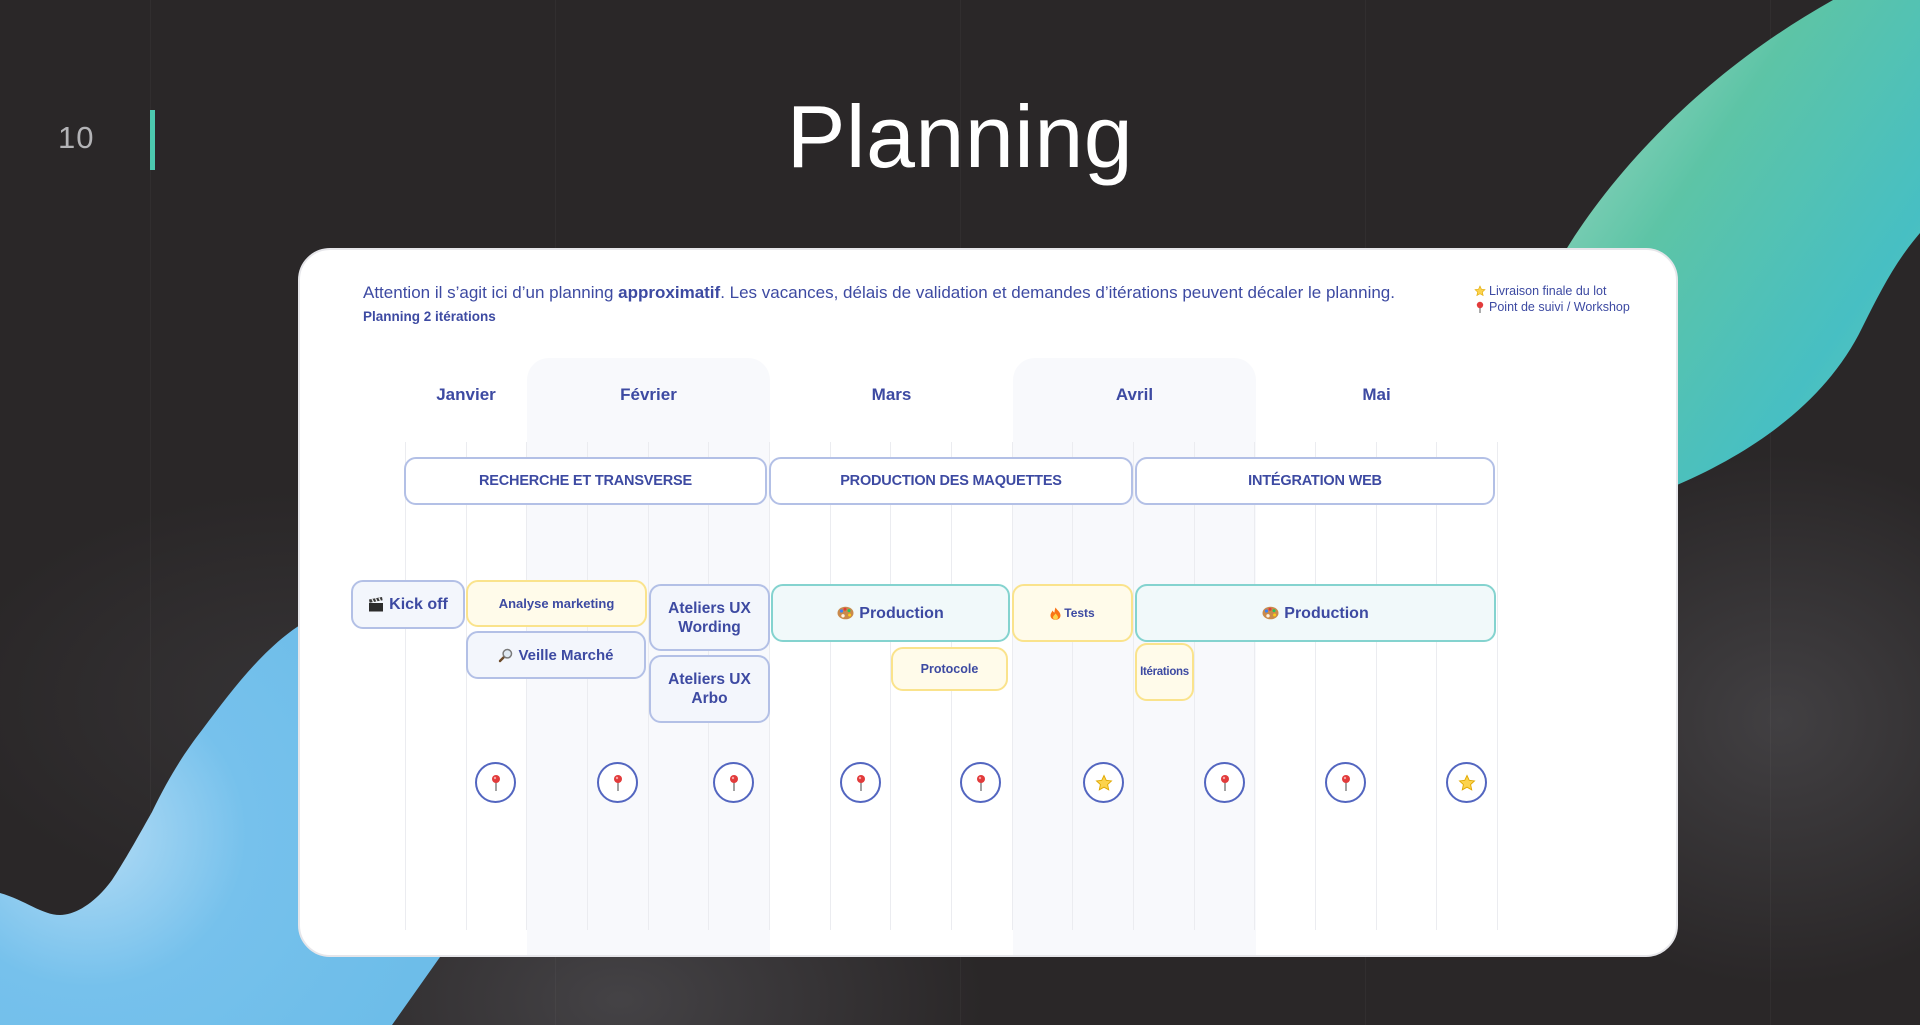 This screenshot has height=1025, width=1920. Describe the element at coordinates (429, 316) in the screenshot. I see `planning-subtitle: Planning 2 itérations` at that location.